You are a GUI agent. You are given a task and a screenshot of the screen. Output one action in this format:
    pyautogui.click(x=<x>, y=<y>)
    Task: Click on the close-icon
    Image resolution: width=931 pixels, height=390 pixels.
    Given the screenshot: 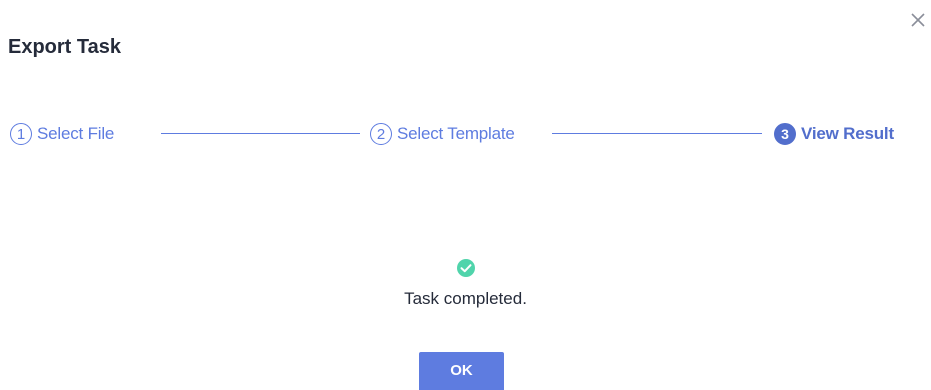 What is the action you would take?
    pyautogui.click(x=918, y=20)
    